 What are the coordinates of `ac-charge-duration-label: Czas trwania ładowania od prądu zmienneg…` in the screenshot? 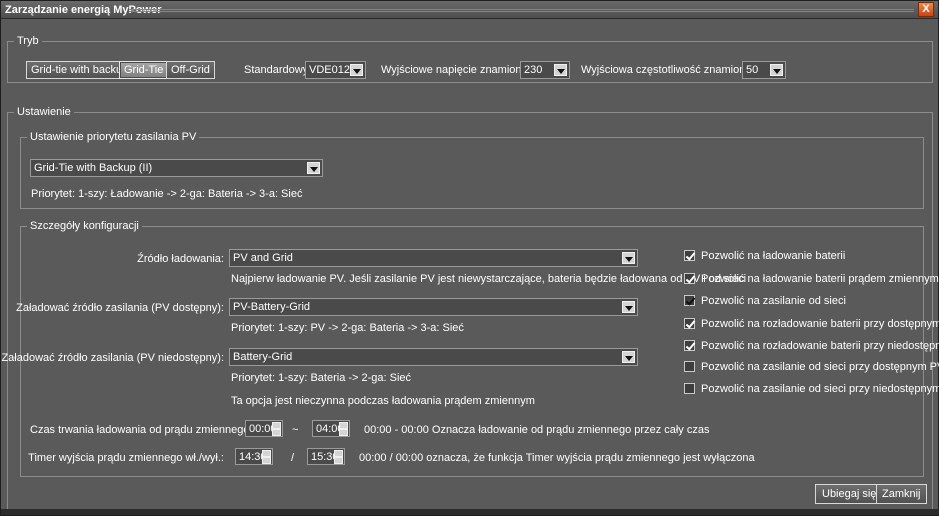 It's located at (143, 430).